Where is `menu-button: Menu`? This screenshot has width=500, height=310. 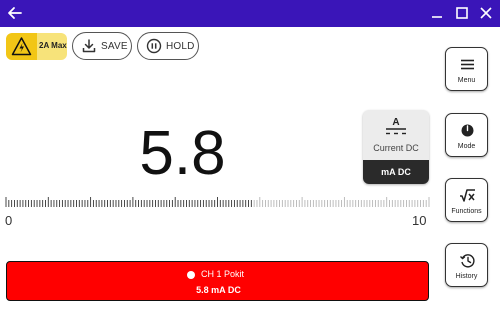
menu-button: Menu is located at coordinates (466, 69).